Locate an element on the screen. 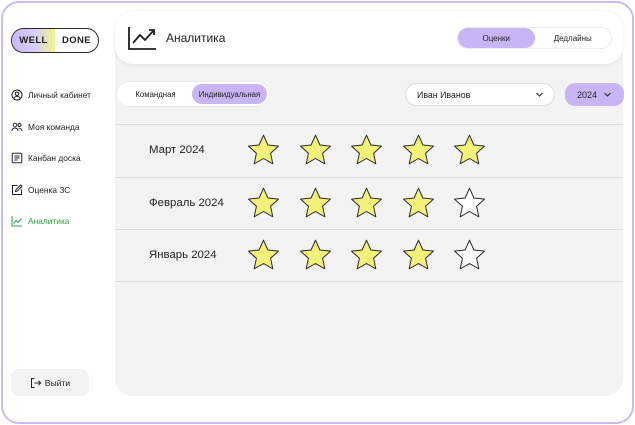  sidebar-item-profile: Личный кабинет is located at coordinates (59, 95).